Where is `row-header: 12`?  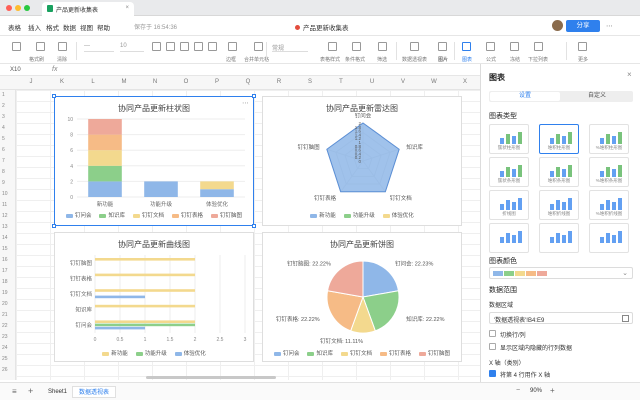
row-header: 12 is located at coordinates (5, 216).